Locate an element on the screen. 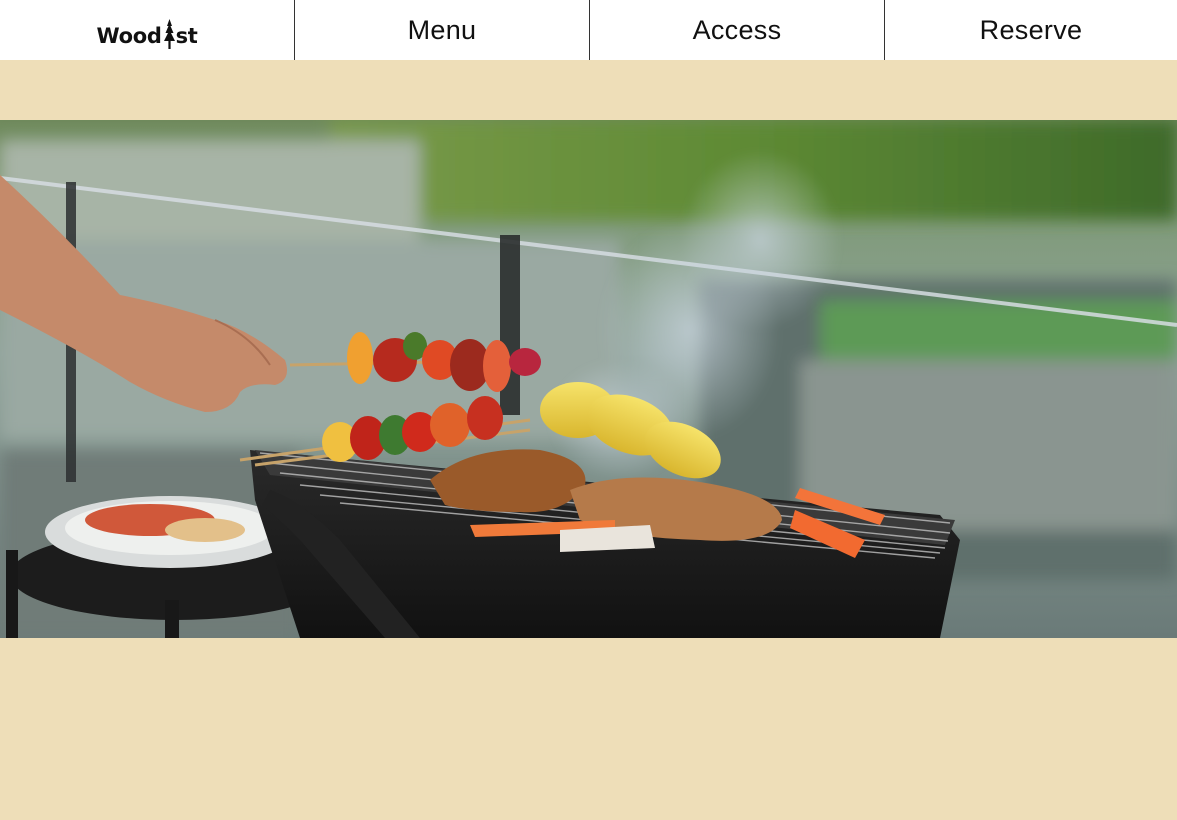 This screenshot has width=1177, height=820. logo: Wood st is located at coordinates (147, 33).